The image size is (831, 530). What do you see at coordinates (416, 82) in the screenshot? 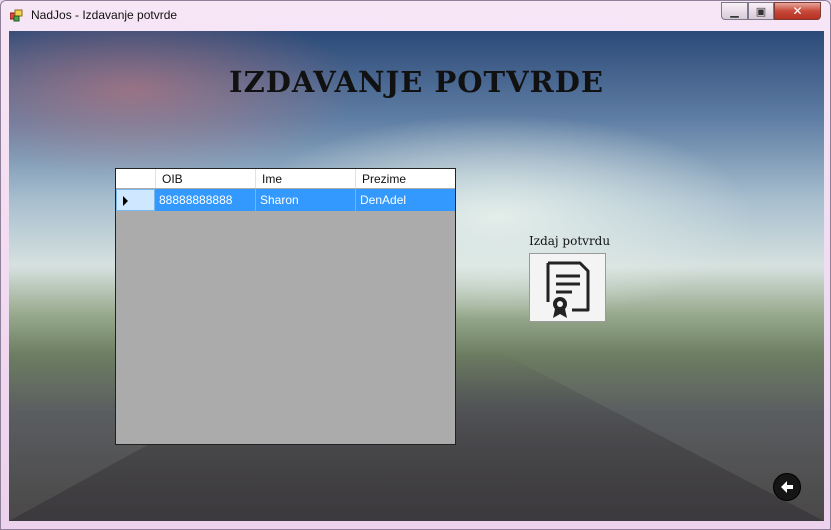
I see `page-title: IZDAVANJE POTVRDE` at bounding box center [416, 82].